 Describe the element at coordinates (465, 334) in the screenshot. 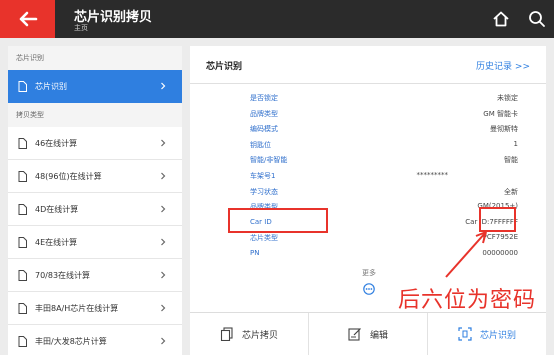

I see `scan-icon` at that location.